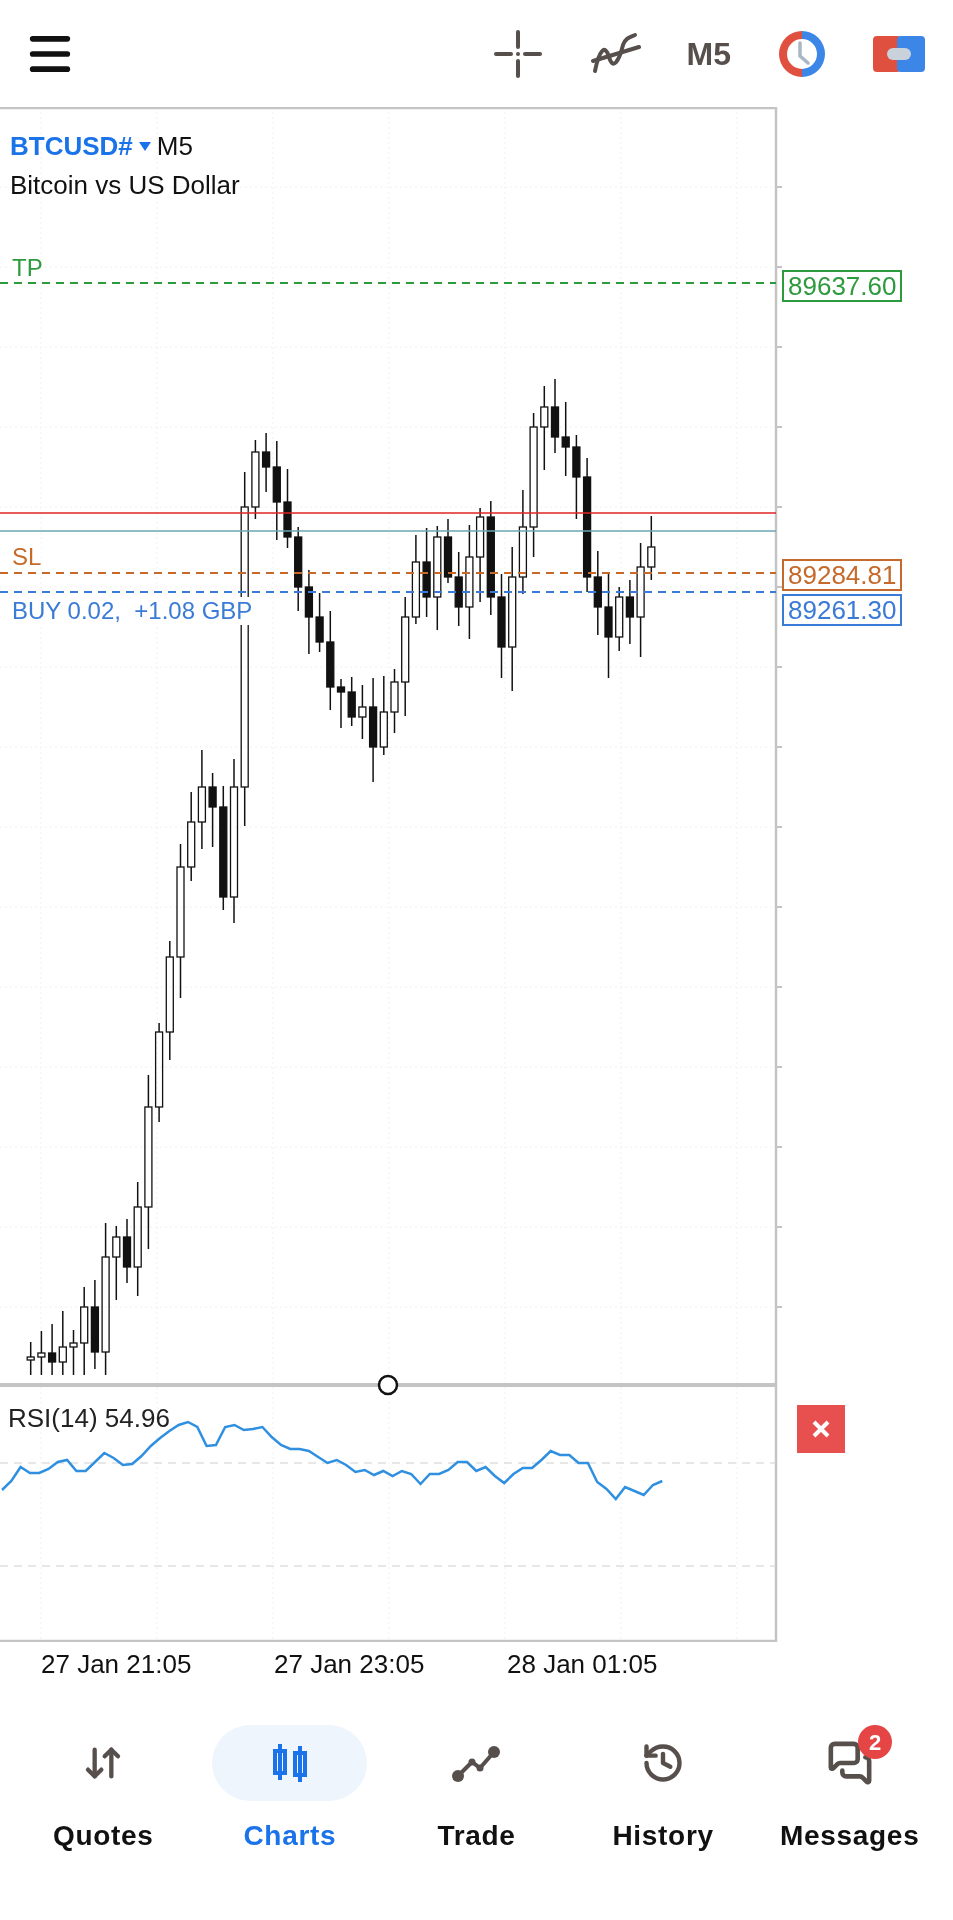 The width and height of the screenshot is (953, 1920). Describe the element at coordinates (103, 1791) in the screenshot. I see `nav-tab: Quotes` at that location.